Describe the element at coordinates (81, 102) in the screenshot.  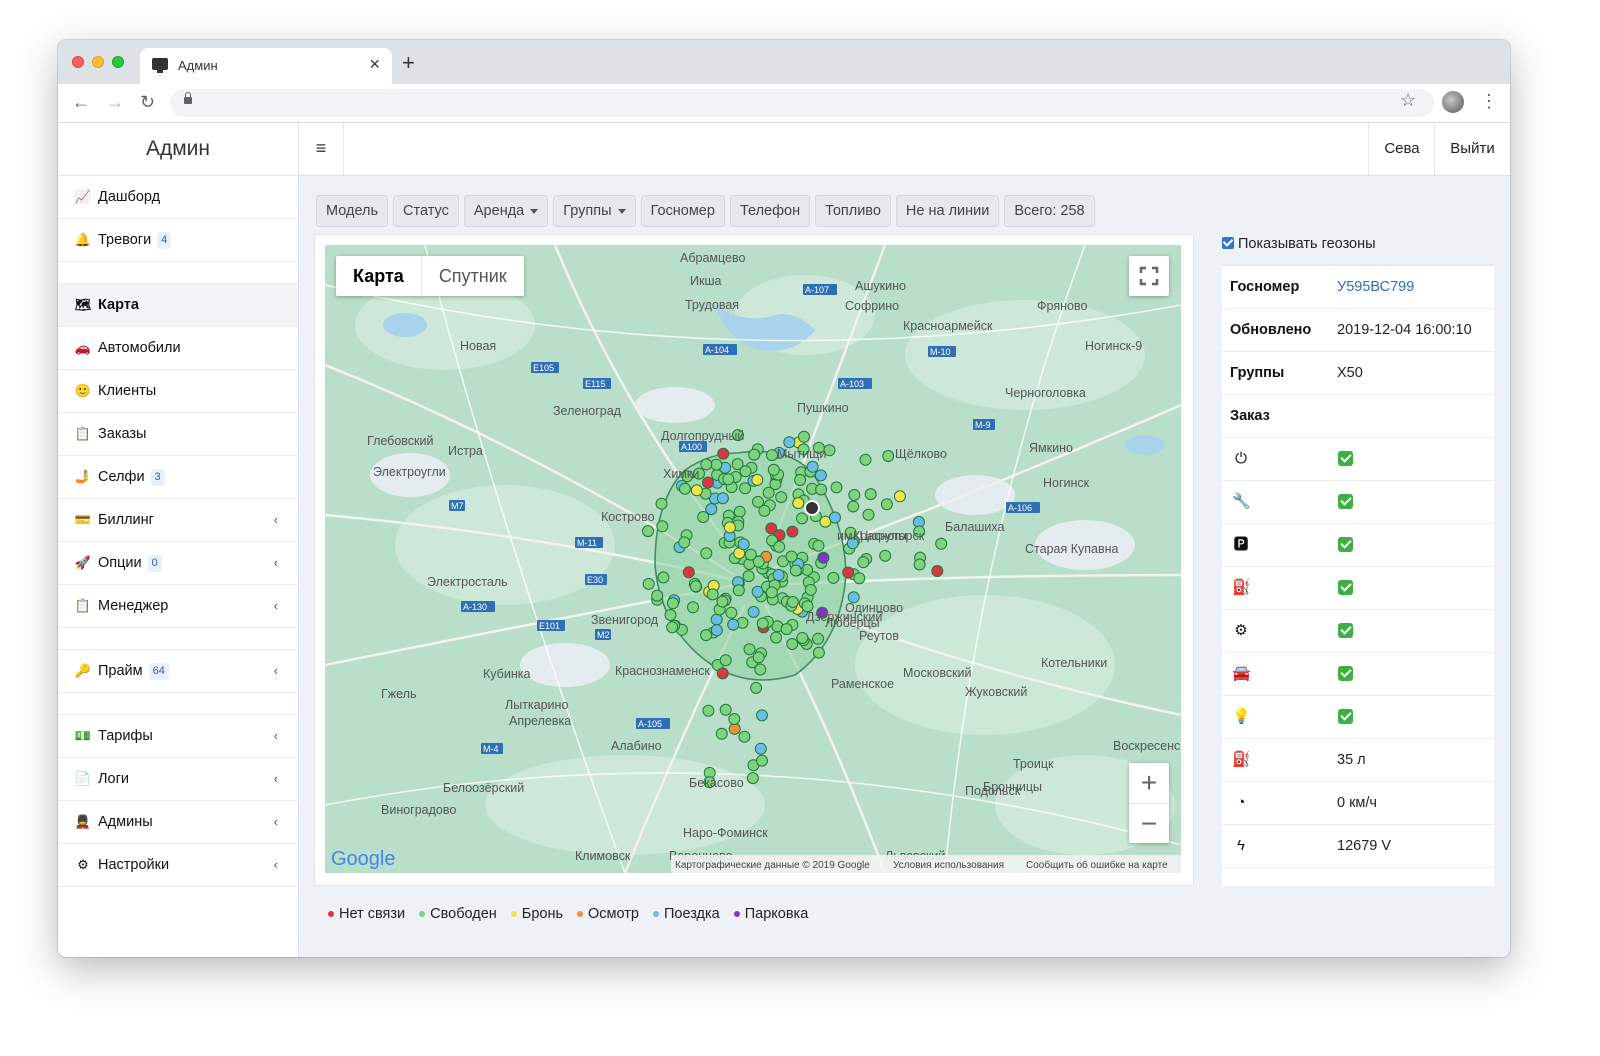
I see `back-icon: ←` at that location.